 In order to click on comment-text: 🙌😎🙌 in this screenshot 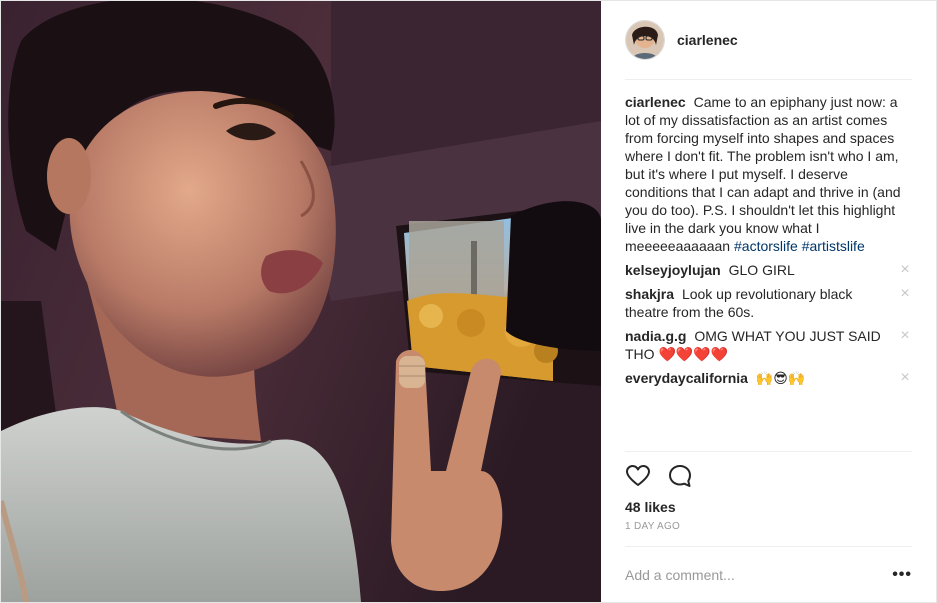, I will do `click(780, 378)`.